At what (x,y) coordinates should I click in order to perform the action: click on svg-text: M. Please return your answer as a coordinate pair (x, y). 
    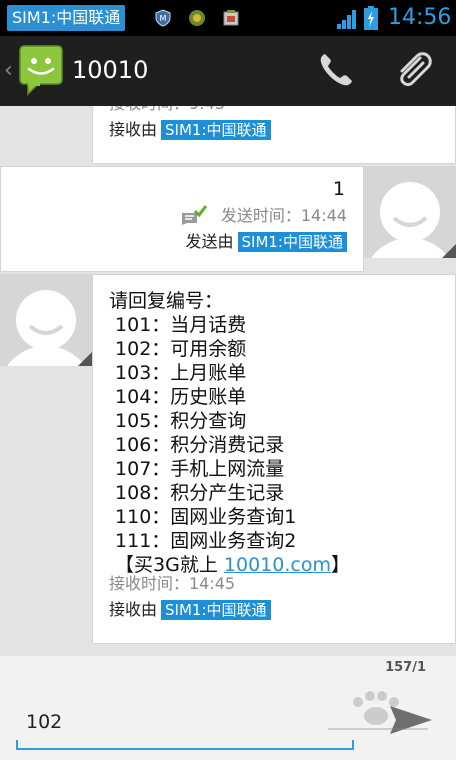
    Looking at the image, I should click on (163, 18).